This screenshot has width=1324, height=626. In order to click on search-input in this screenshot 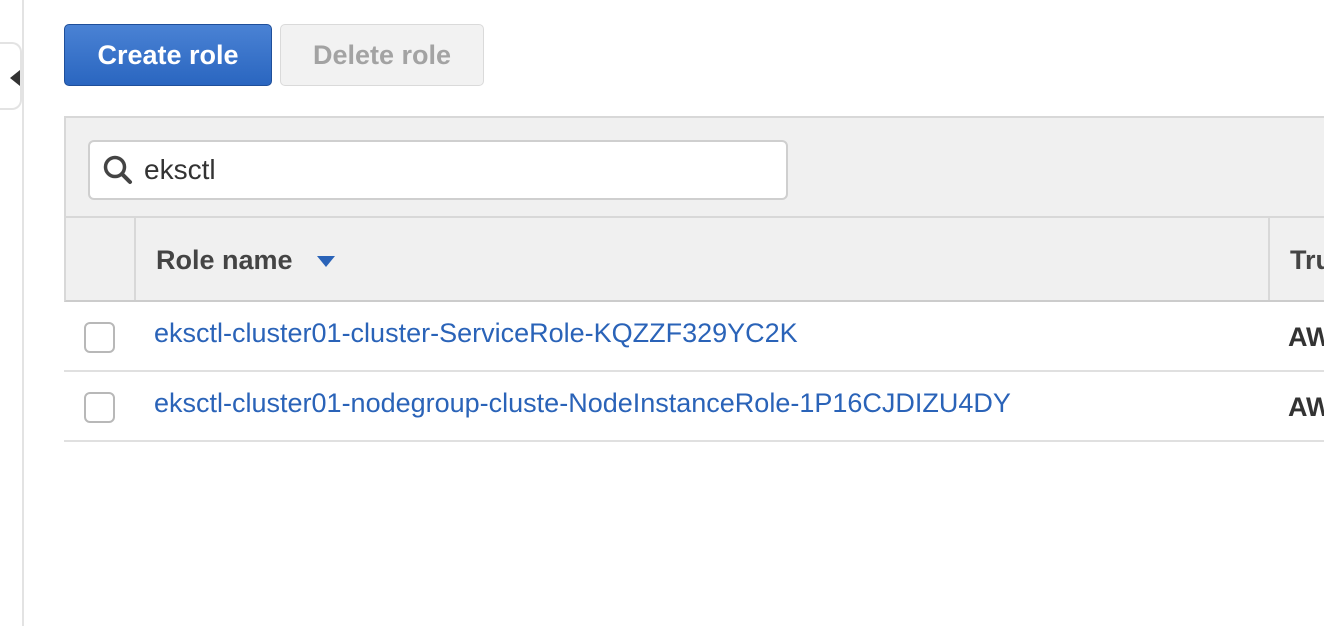, I will do `click(444, 170)`.